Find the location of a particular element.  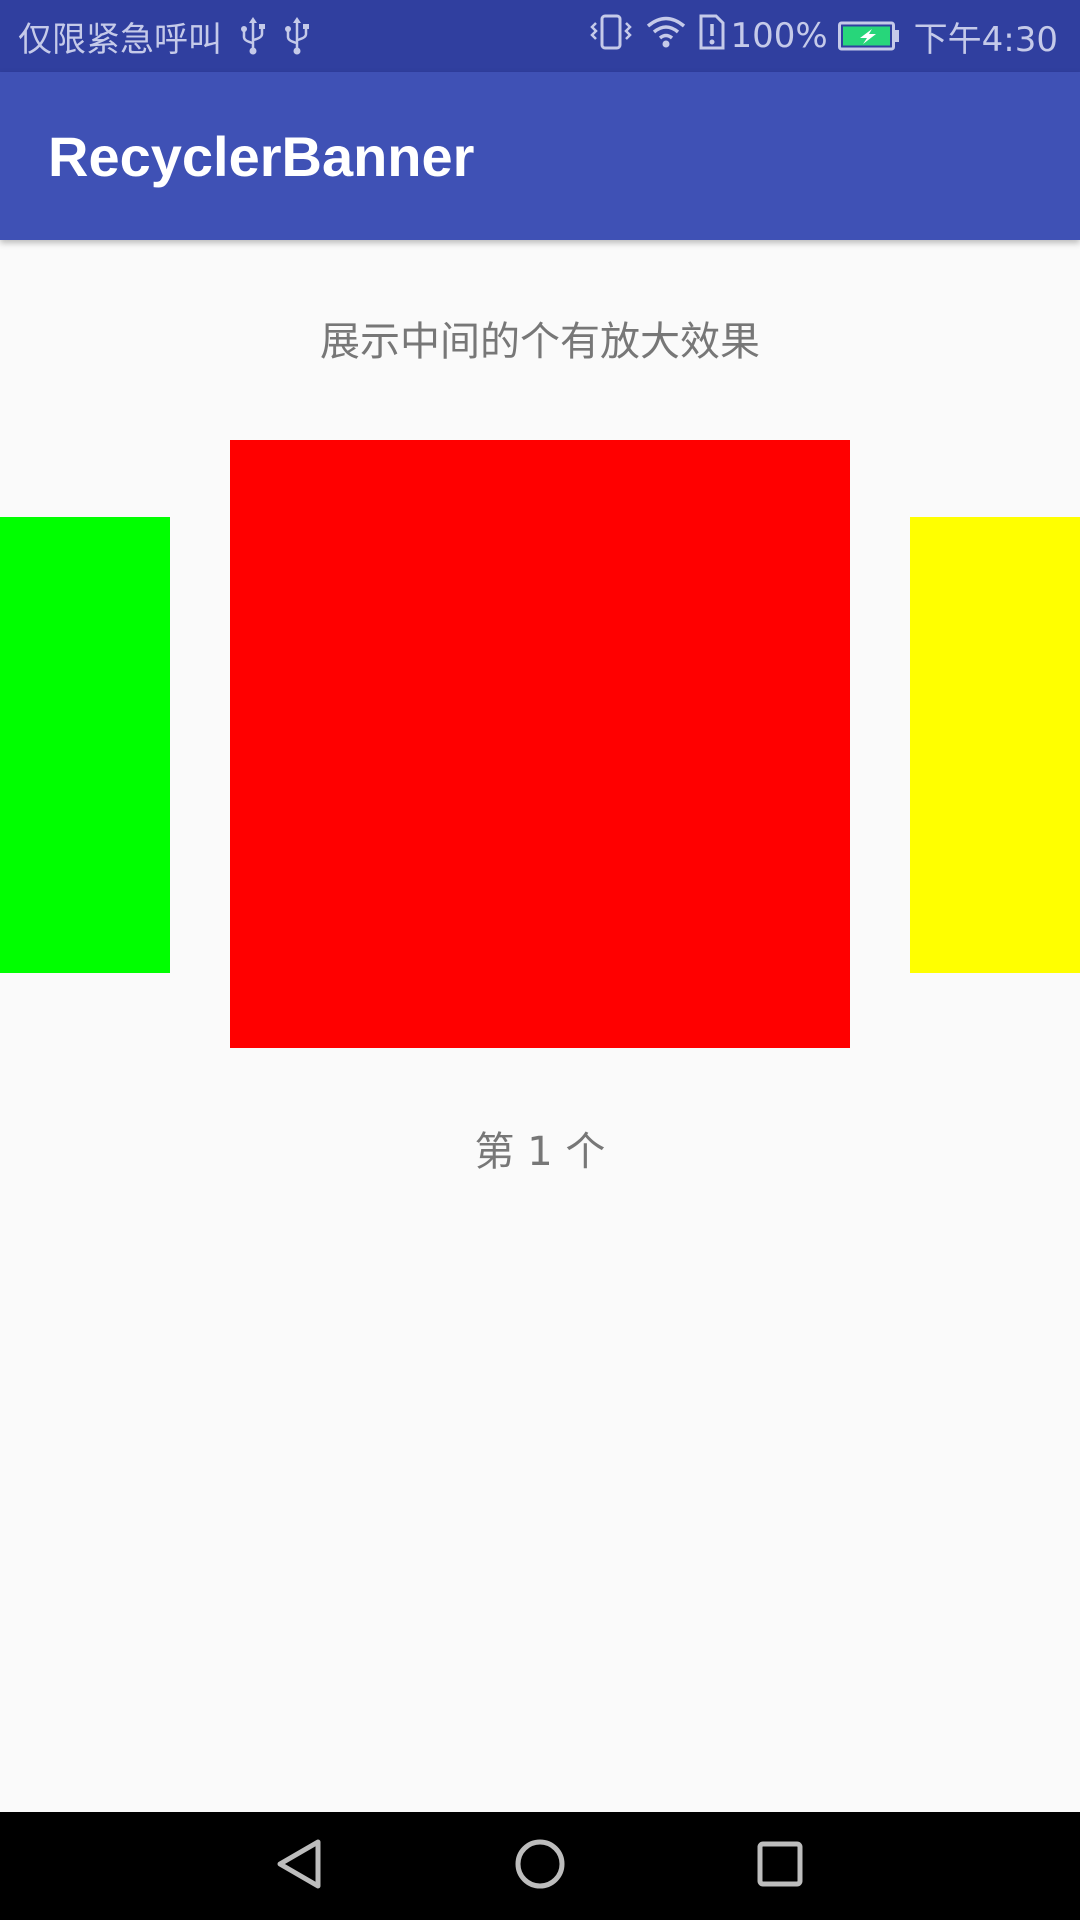

home-icon is located at coordinates (540, 1866).